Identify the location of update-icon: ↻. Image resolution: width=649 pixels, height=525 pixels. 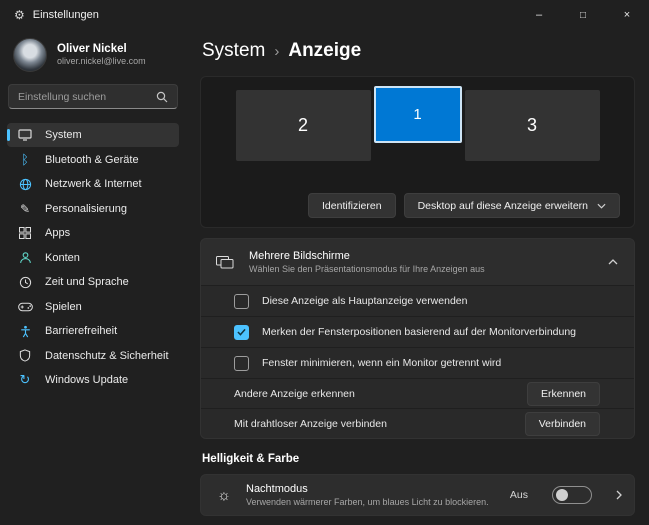
(25, 379).